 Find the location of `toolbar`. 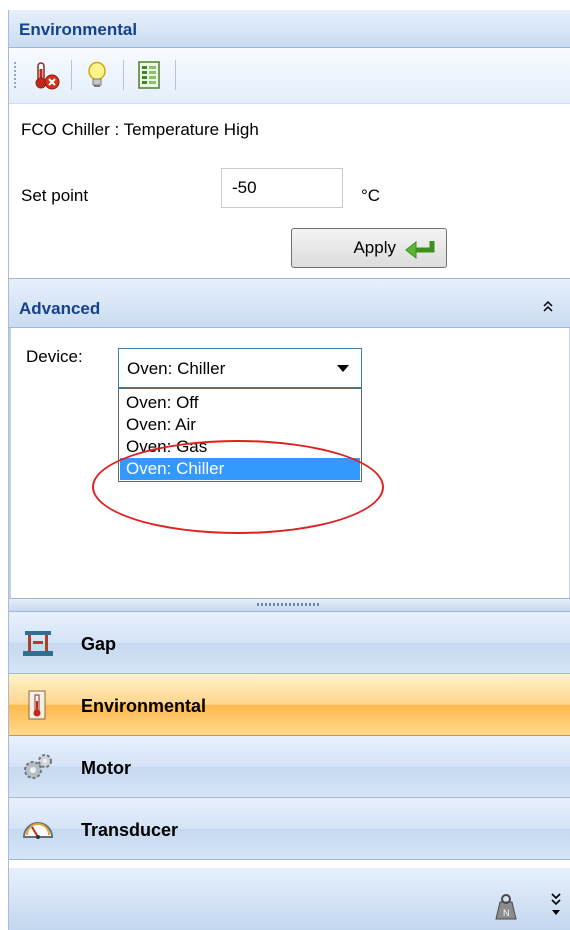

toolbar is located at coordinates (289, 76).